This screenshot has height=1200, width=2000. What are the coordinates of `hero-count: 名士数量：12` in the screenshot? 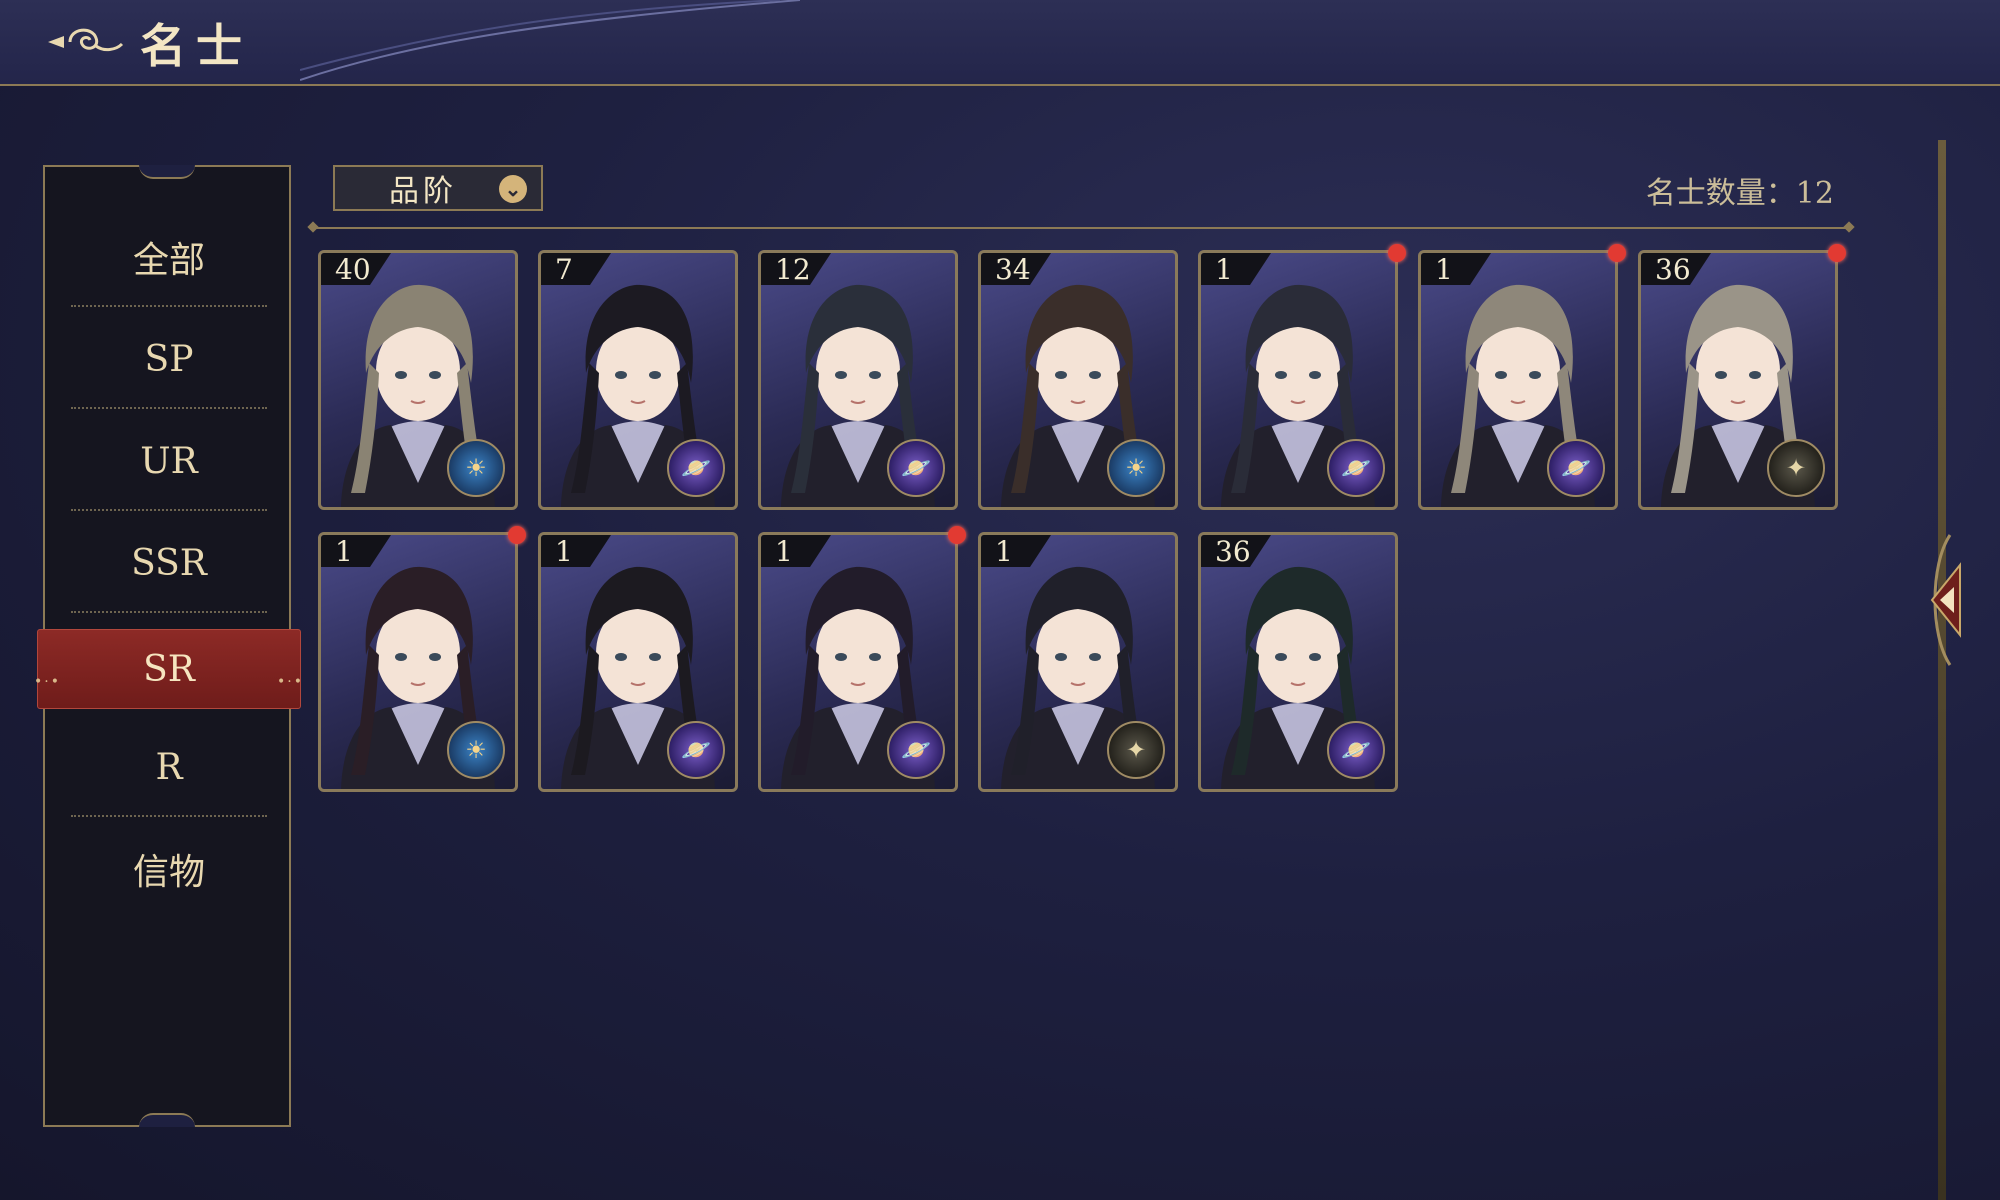 It's located at (1739, 193).